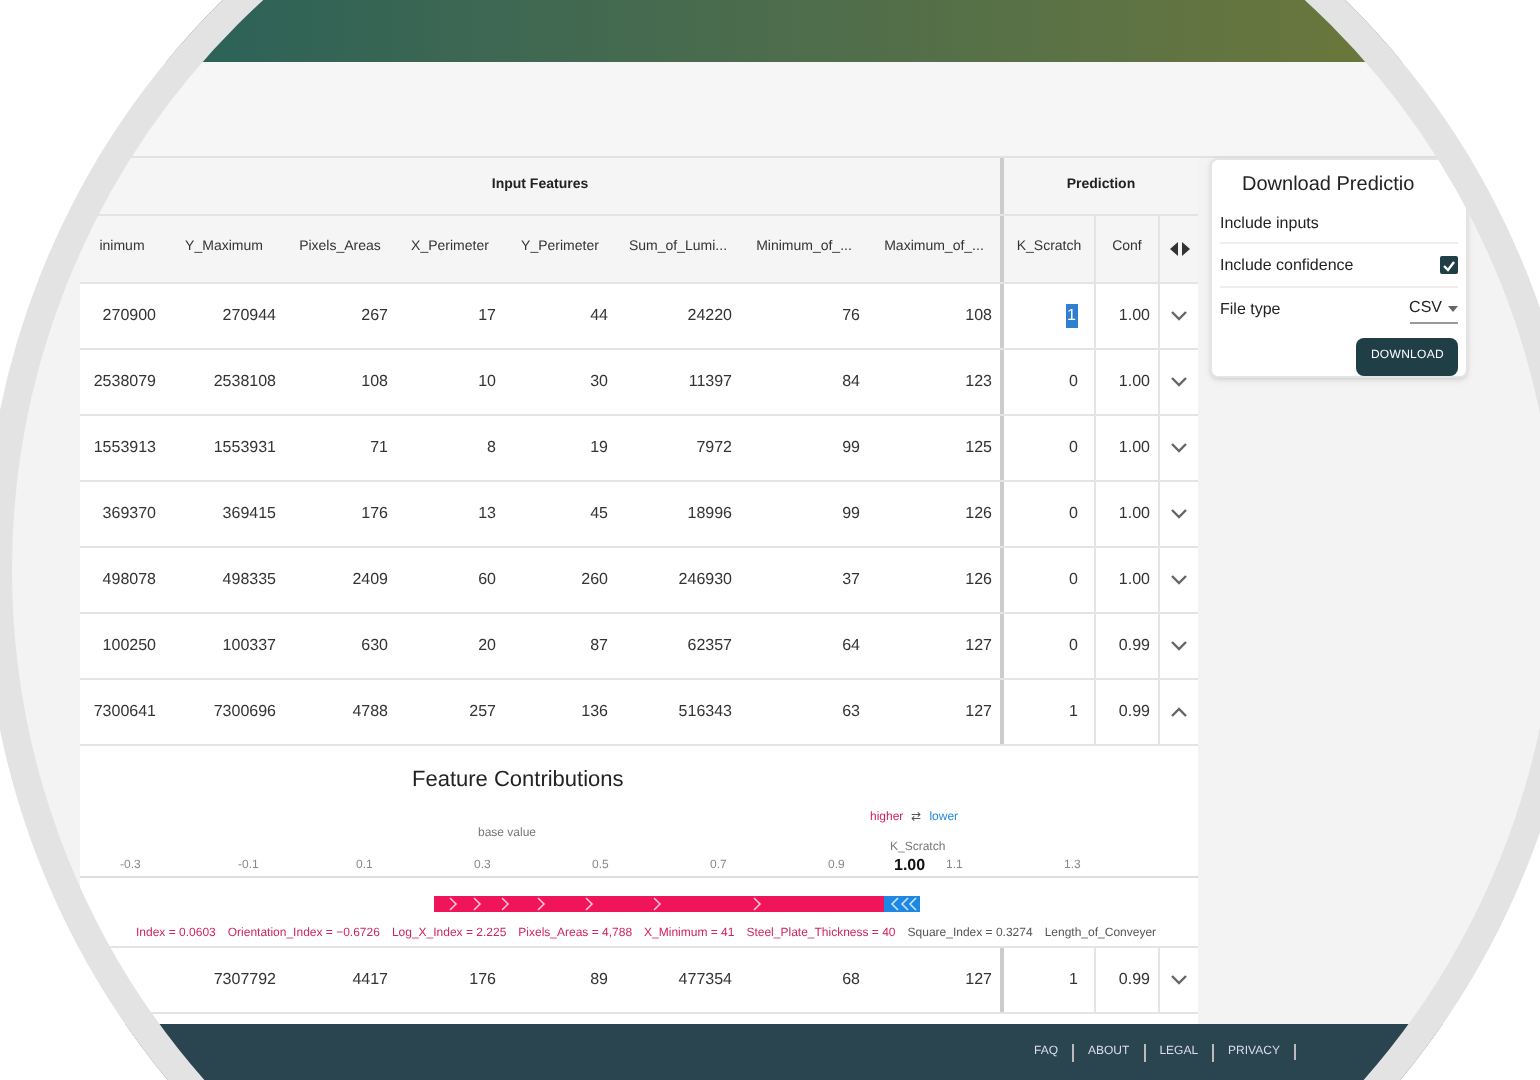 This screenshot has height=1080, width=1540. I want to click on checkbox, so click(1449, 265).